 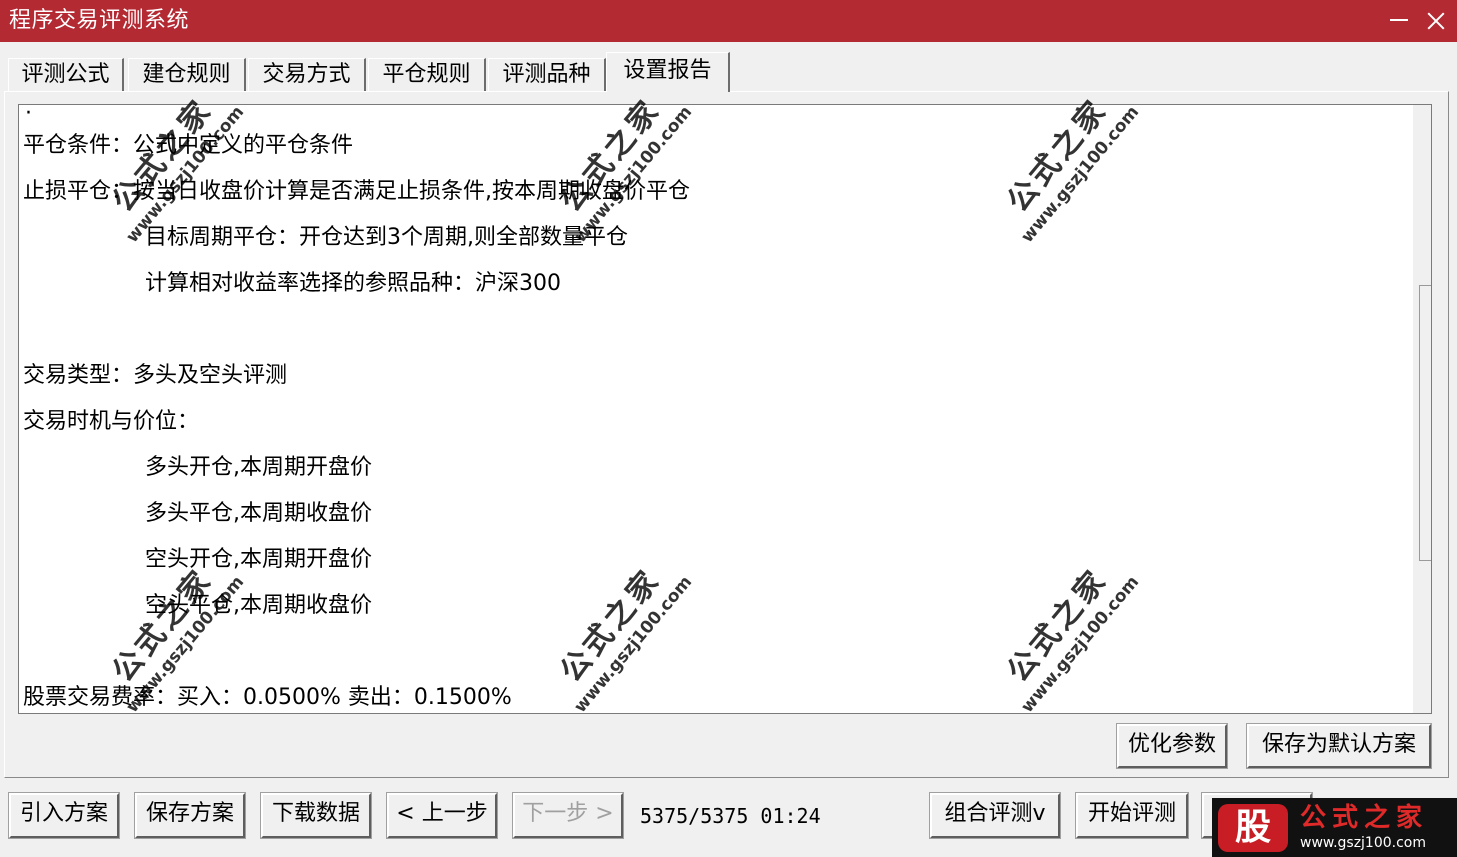 What do you see at coordinates (730, 816) in the screenshot?
I see `progress-status: 5375/5375 01:24` at bounding box center [730, 816].